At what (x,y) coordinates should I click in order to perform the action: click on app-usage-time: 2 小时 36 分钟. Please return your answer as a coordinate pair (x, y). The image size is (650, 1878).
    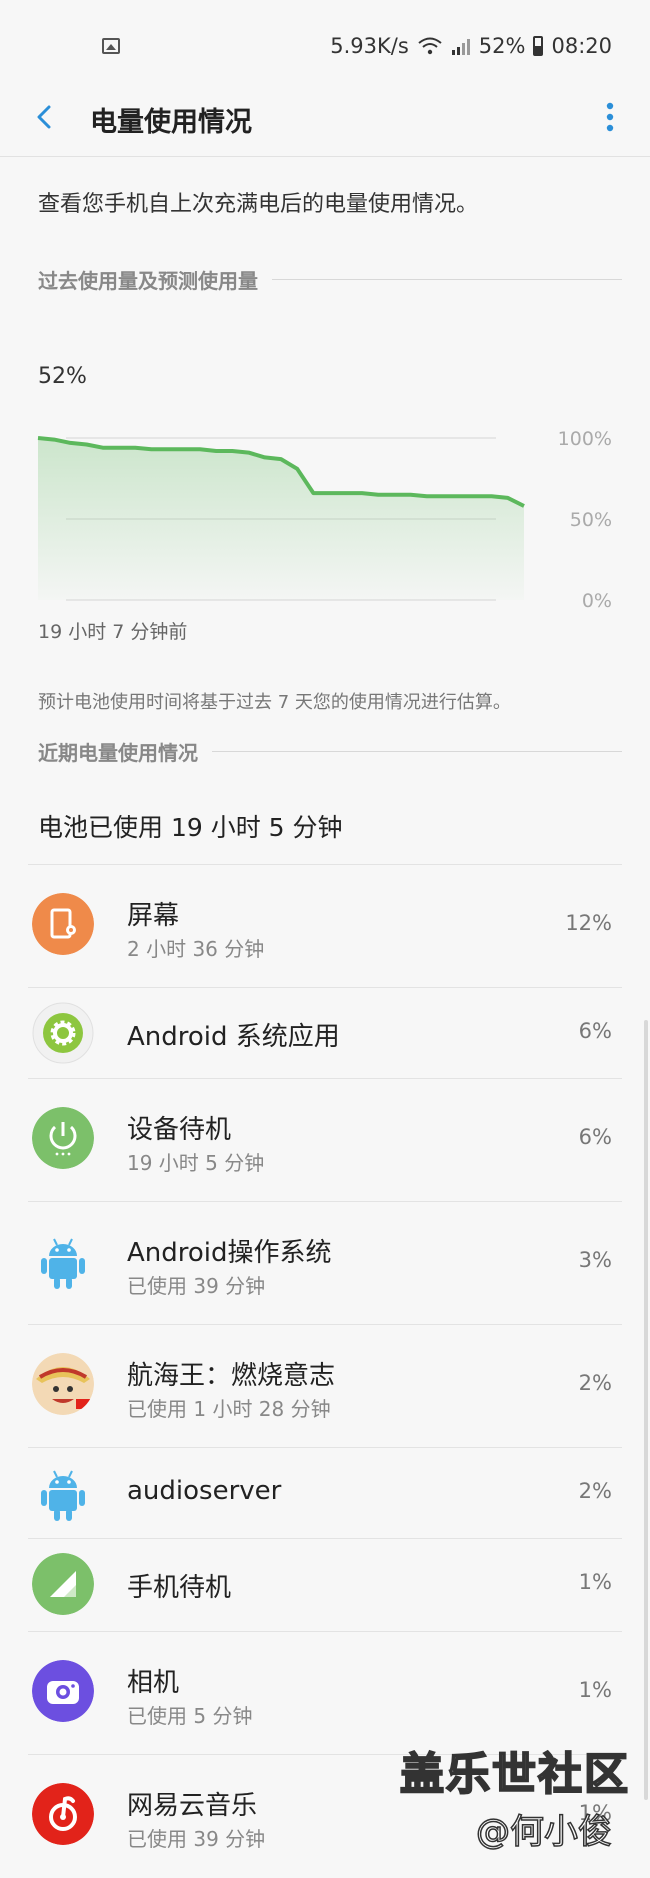
    Looking at the image, I should click on (196, 949).